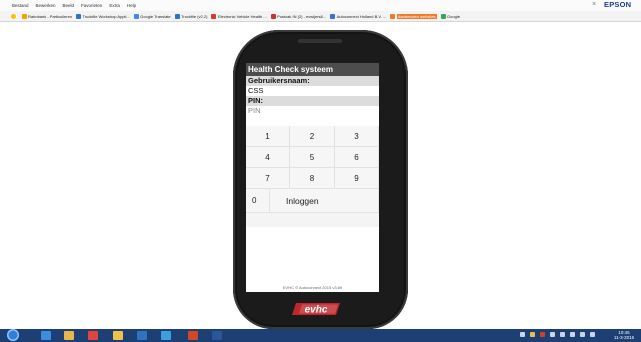  I want to click on powerpoint-icon, so click(193, 335).